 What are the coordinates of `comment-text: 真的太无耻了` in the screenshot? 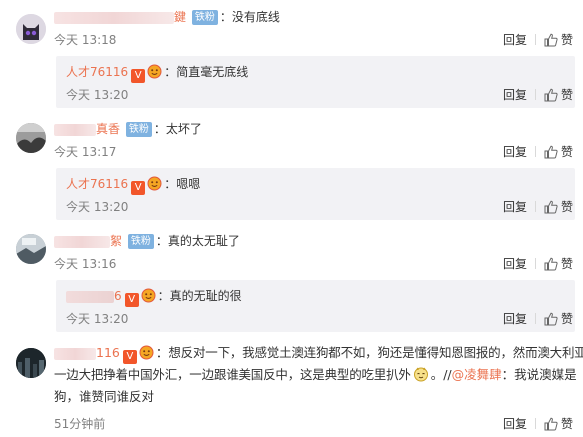 It's located at (203, 241).